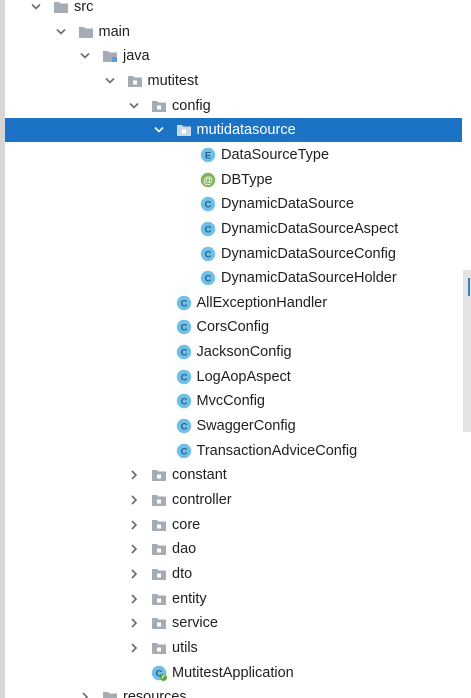  What do you see at coordinates (195, 623) in the screenshot?
I see `tree-item-label: service` at bounding box center [195, 623].